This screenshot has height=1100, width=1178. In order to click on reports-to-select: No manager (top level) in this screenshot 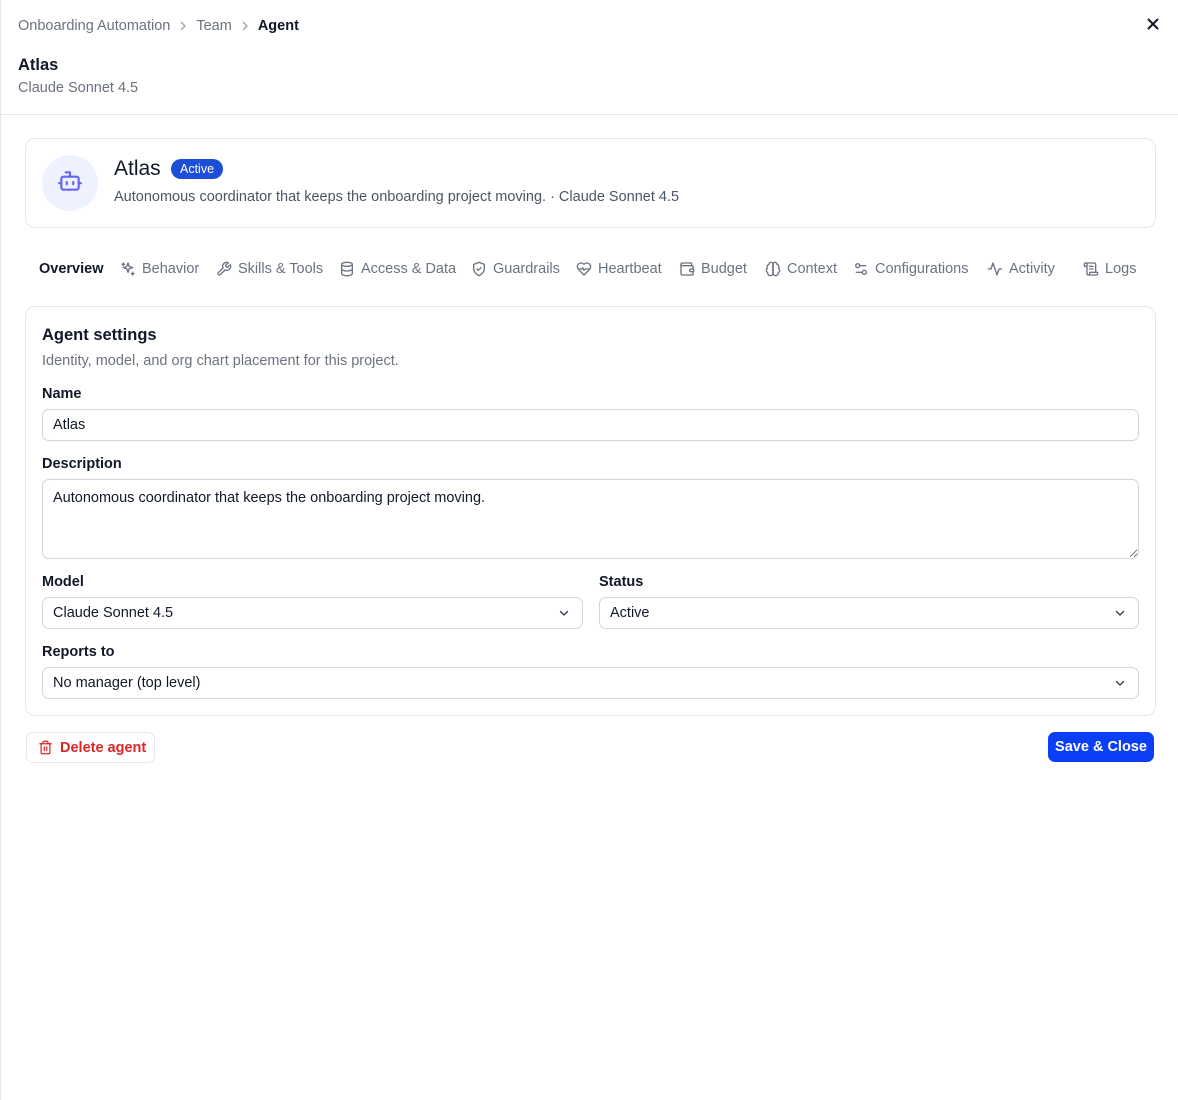, I will do `click(590, 683)`.